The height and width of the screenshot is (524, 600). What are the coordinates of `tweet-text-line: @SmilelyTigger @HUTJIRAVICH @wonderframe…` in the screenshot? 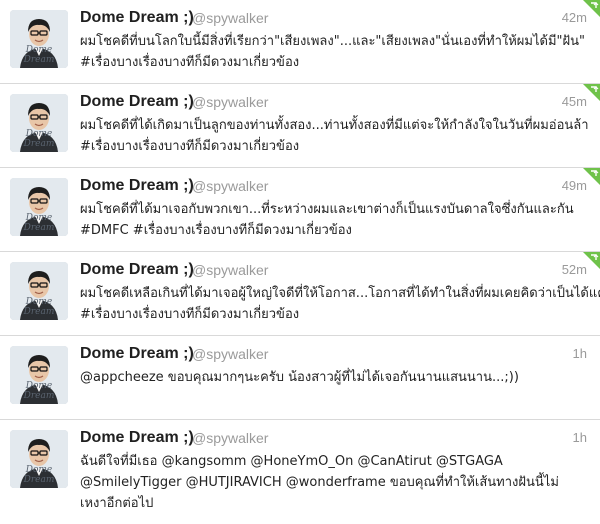 It's located at (319, 482).